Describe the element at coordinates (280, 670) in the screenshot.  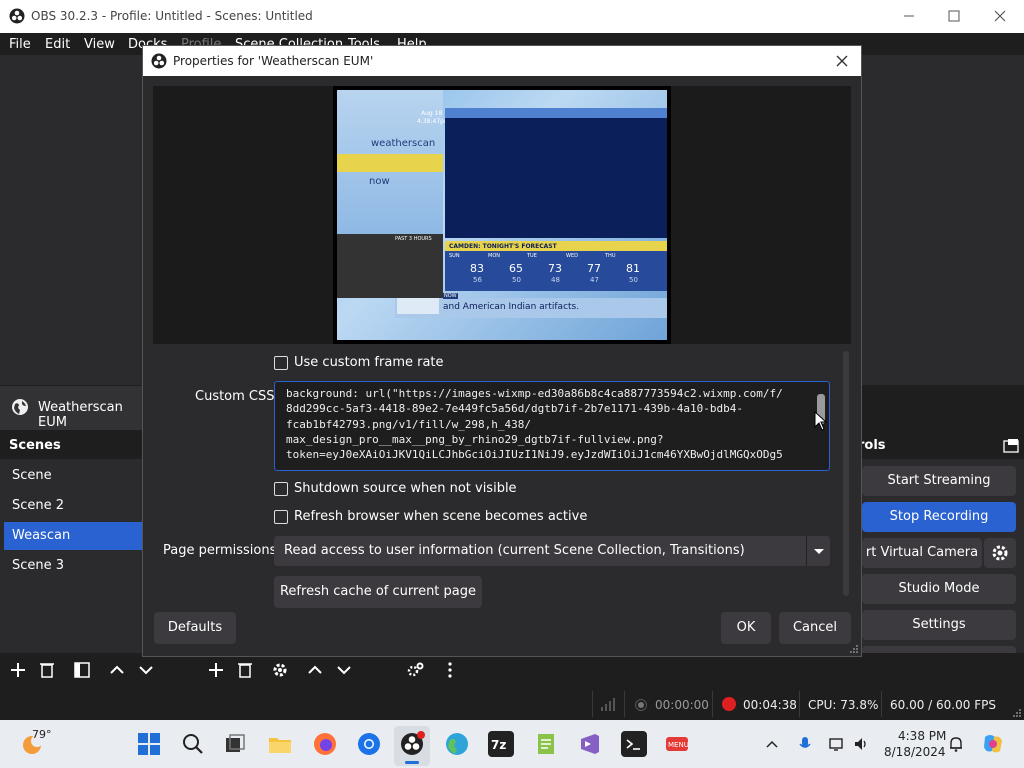
I see `source-properties-icon` at that location.